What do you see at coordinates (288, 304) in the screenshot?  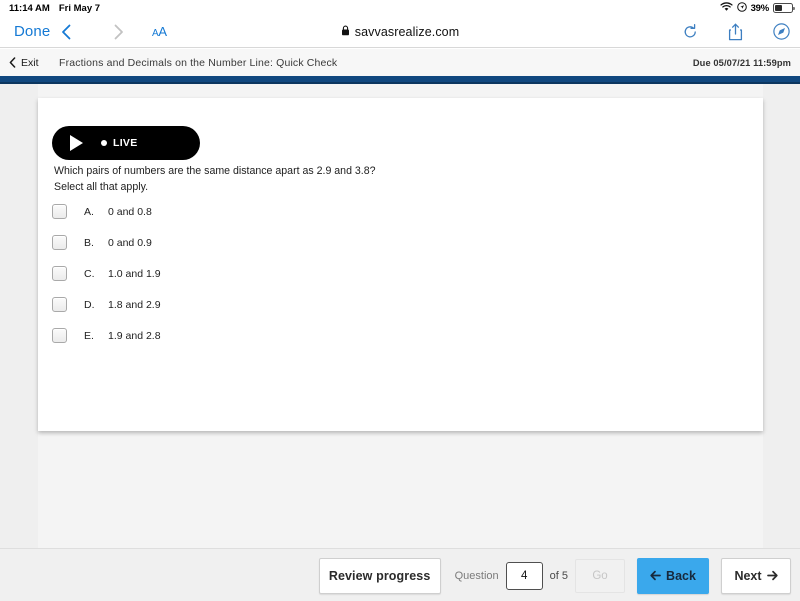 I see `answer-option-d: D. 1.8 and 2.9` at bounding box center [288, 304].